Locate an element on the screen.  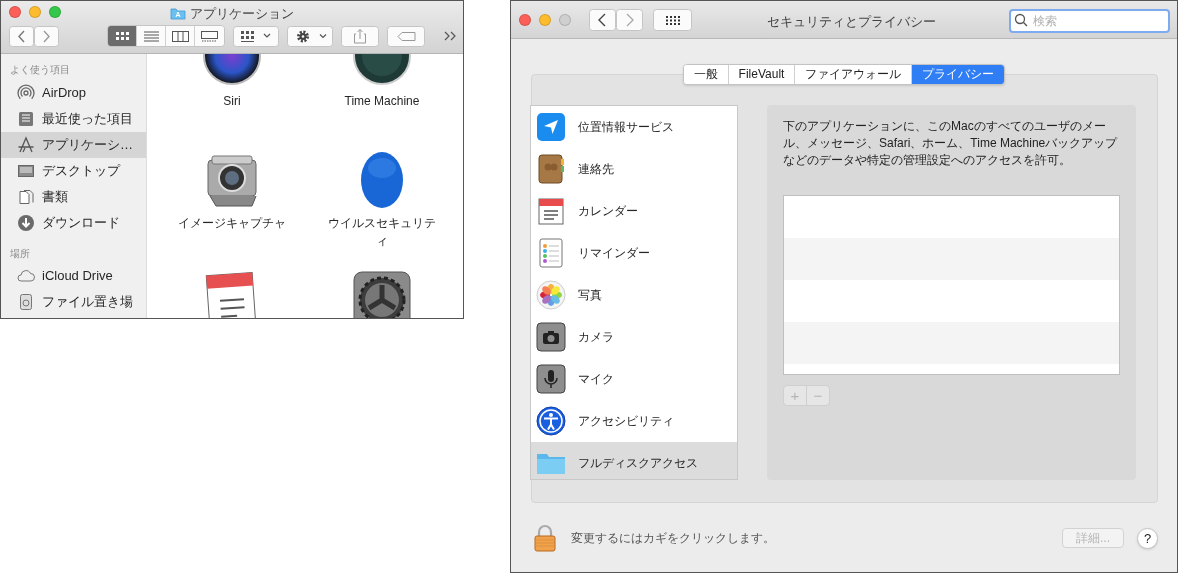
search-field: 検索 is located at coordinates (1089, 21).